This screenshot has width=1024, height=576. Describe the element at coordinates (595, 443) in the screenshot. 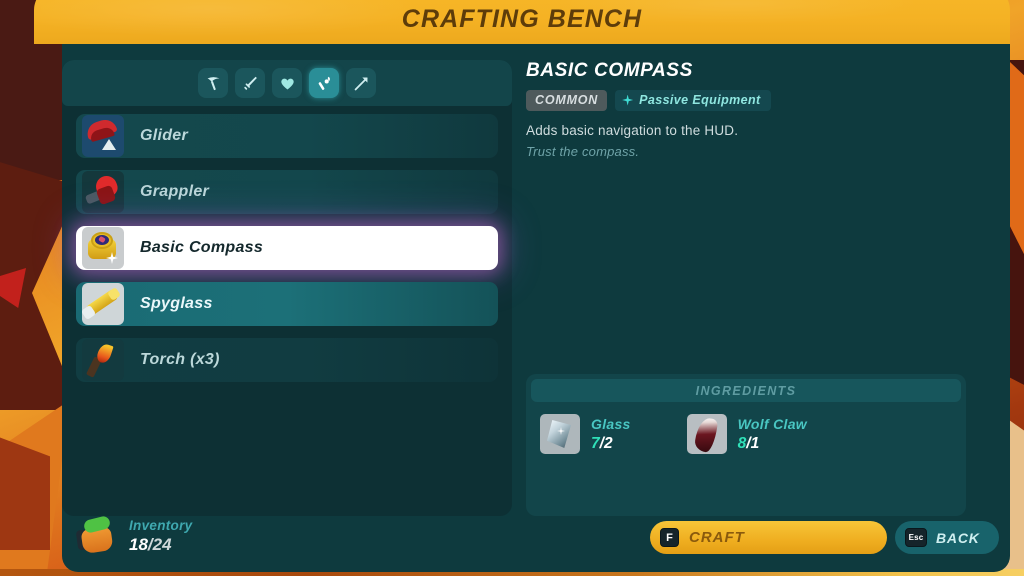

I see `ingredient-have: 7` at that location.